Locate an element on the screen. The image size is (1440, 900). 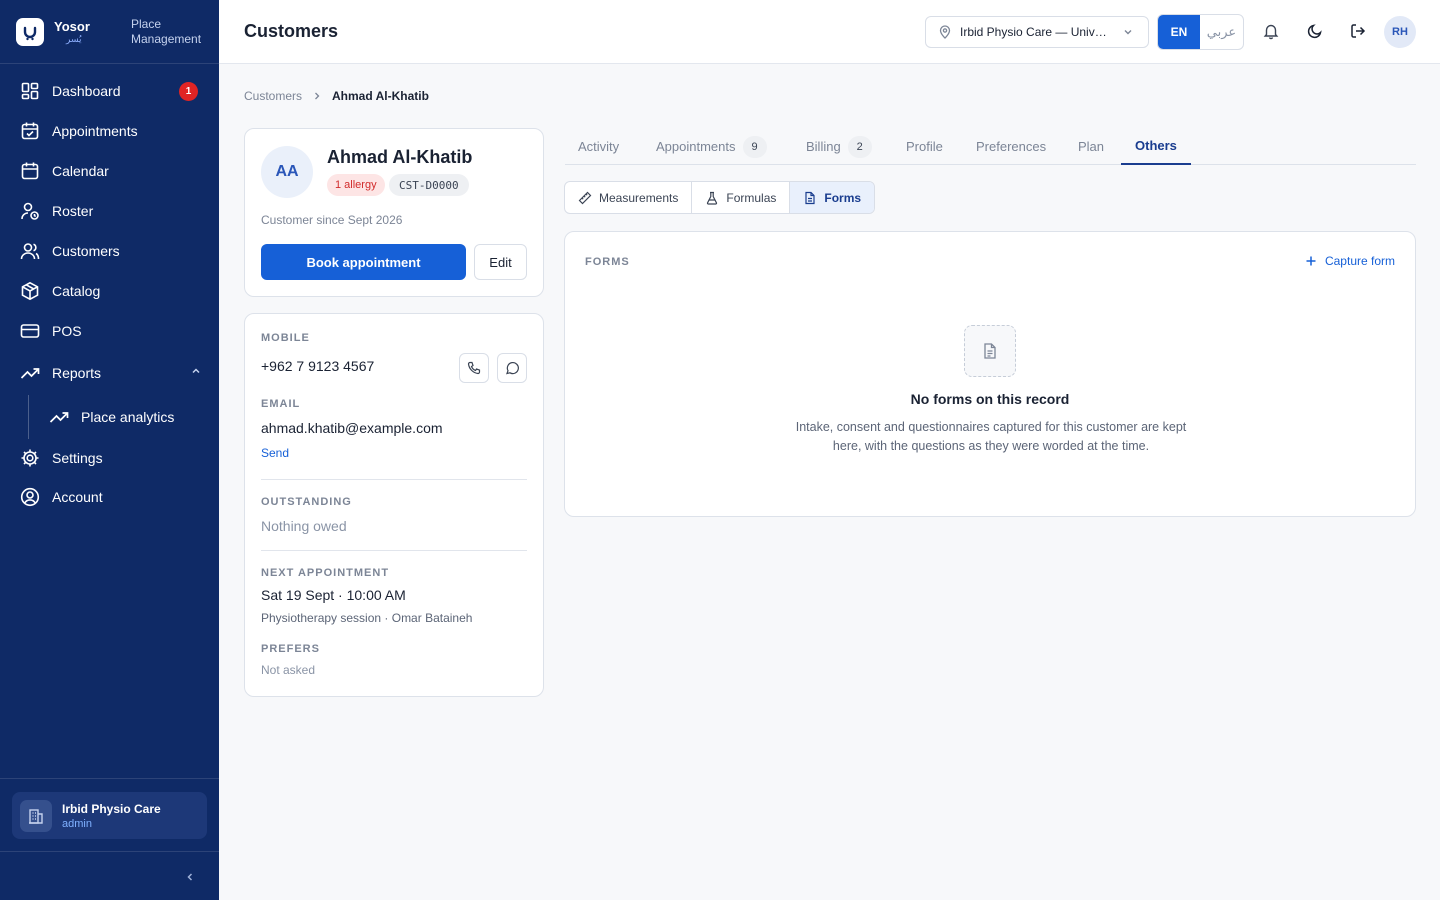
tab-others: Others is located at coordinates (1156, 146).